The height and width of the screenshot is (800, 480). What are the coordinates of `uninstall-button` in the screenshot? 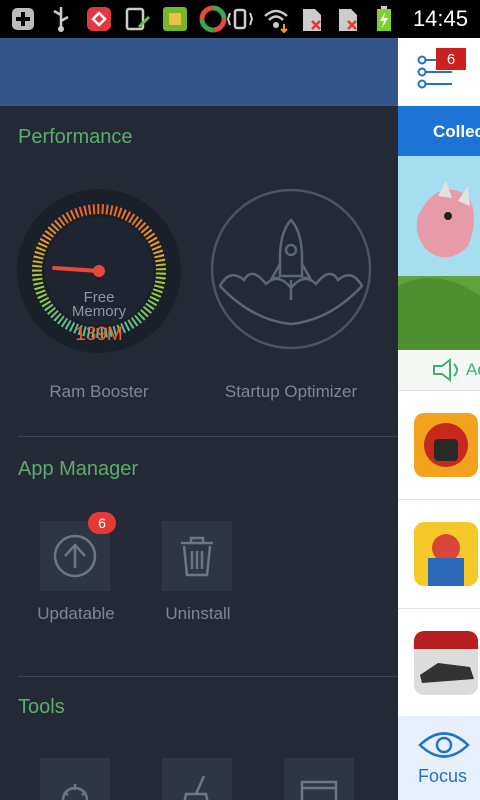 It's located at (197, 556).